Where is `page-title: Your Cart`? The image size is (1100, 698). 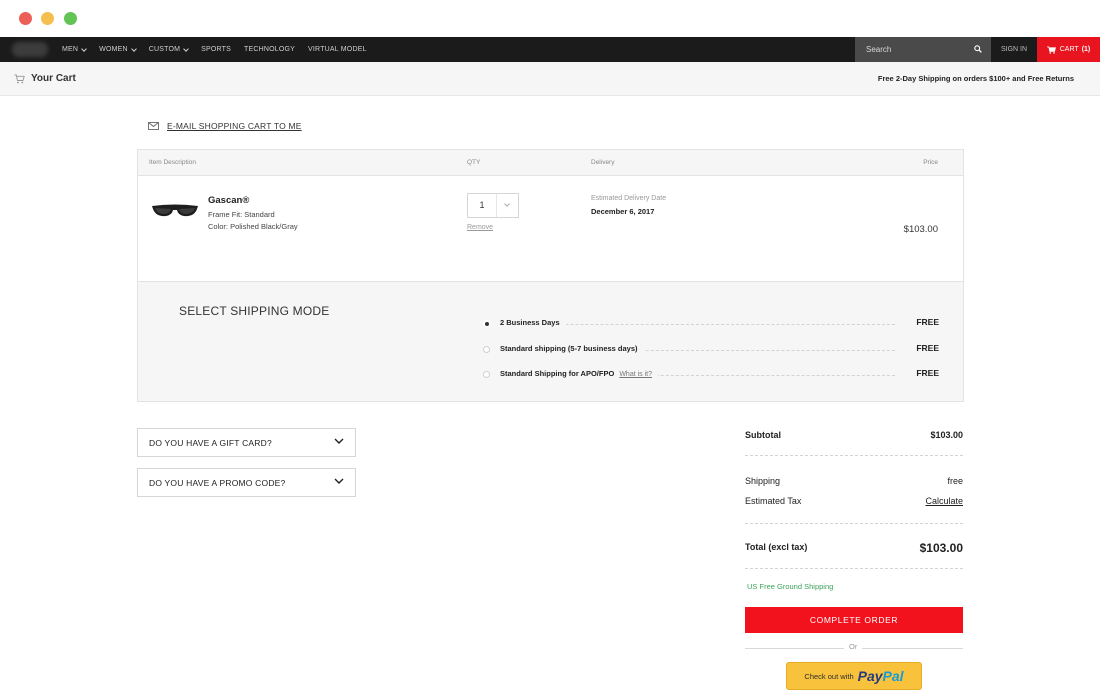 page-title: Your Cart is located at coordinates (53, 78).